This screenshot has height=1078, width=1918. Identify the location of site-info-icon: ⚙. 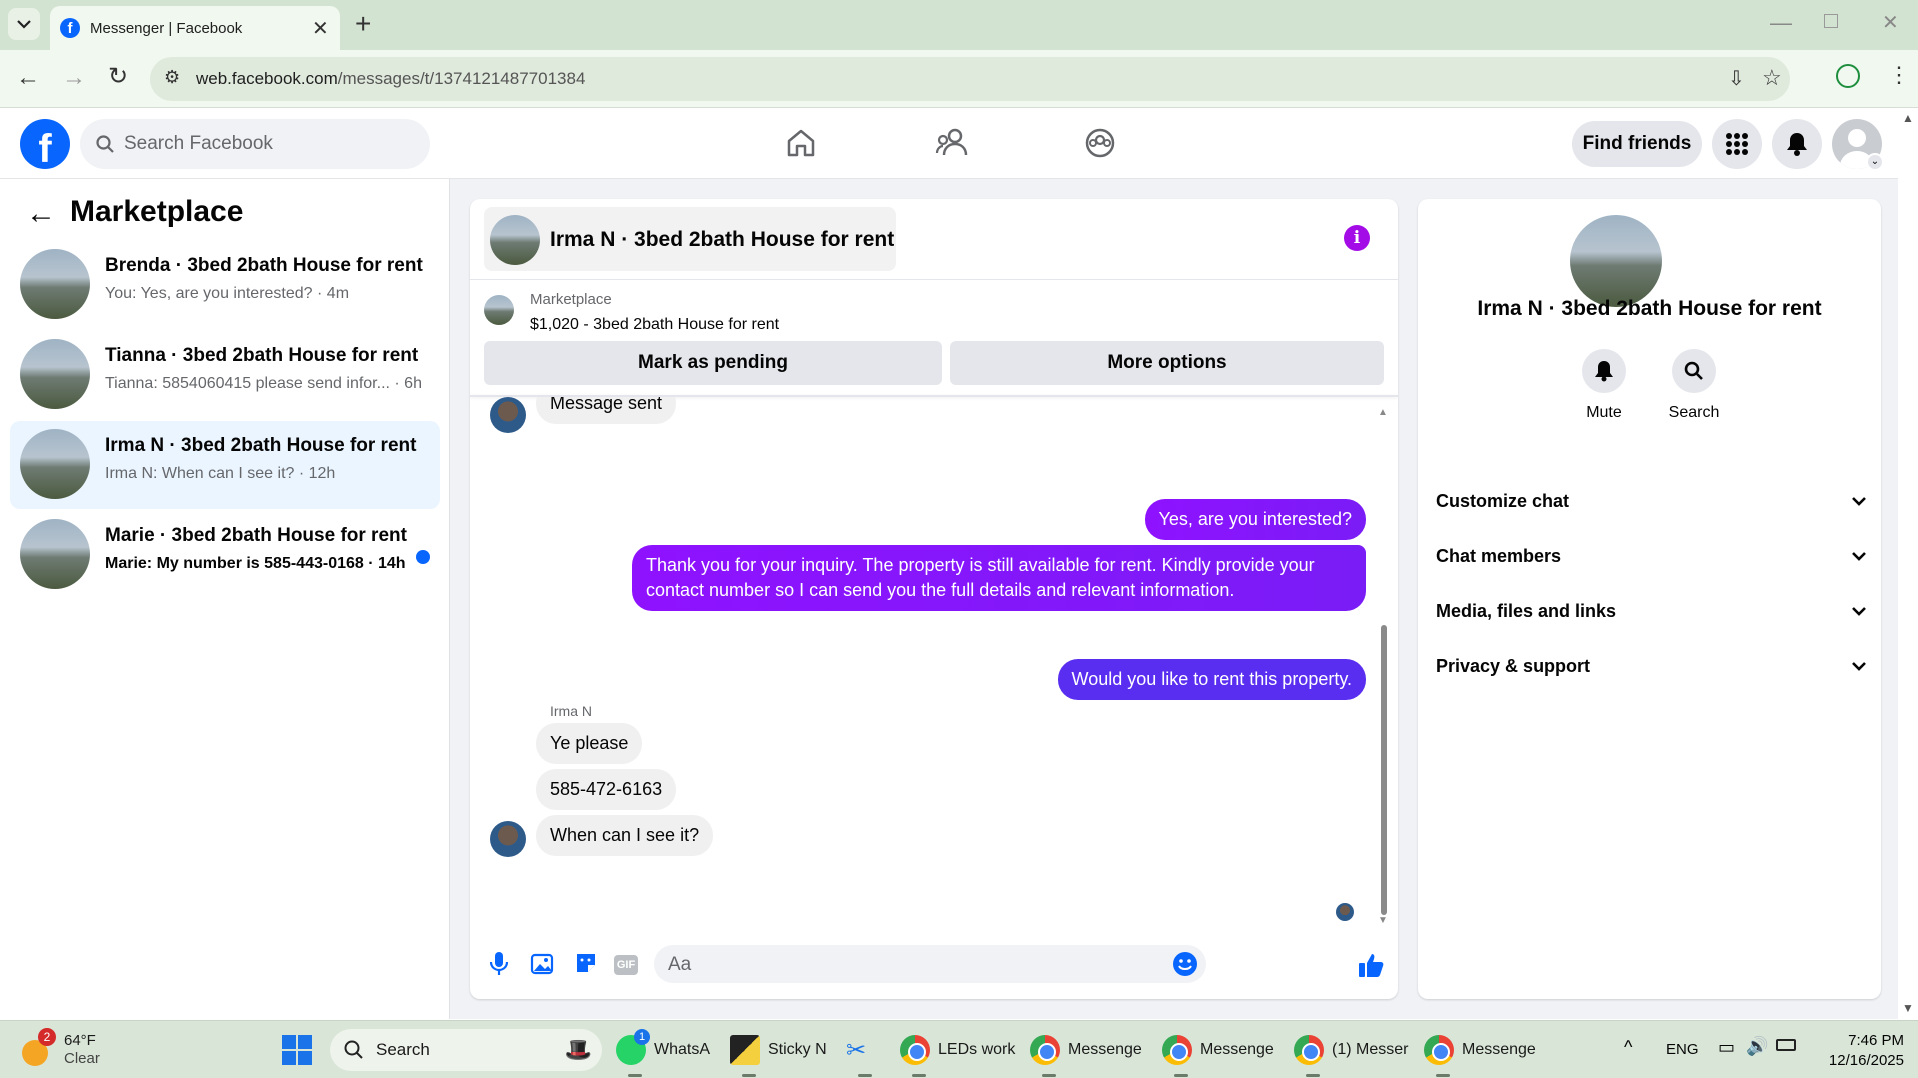
(172, 77).